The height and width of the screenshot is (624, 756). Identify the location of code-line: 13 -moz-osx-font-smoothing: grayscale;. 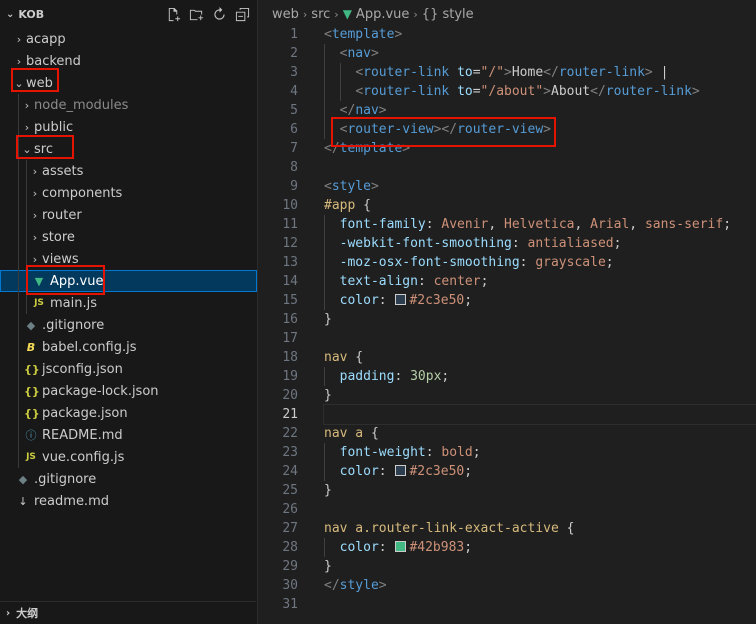
(507, 262).